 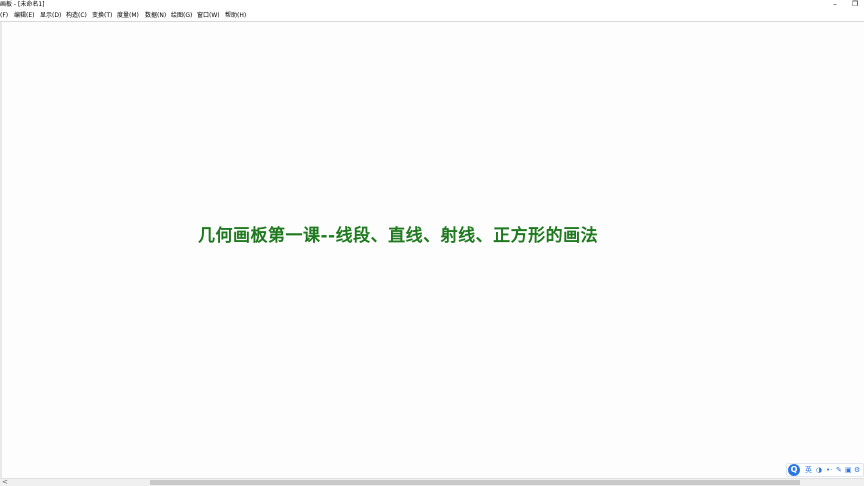 What do you see at coordinates (819, 470) in the screenshot?
I see `moon-icon: ◑` at bounding box center [819, 470].